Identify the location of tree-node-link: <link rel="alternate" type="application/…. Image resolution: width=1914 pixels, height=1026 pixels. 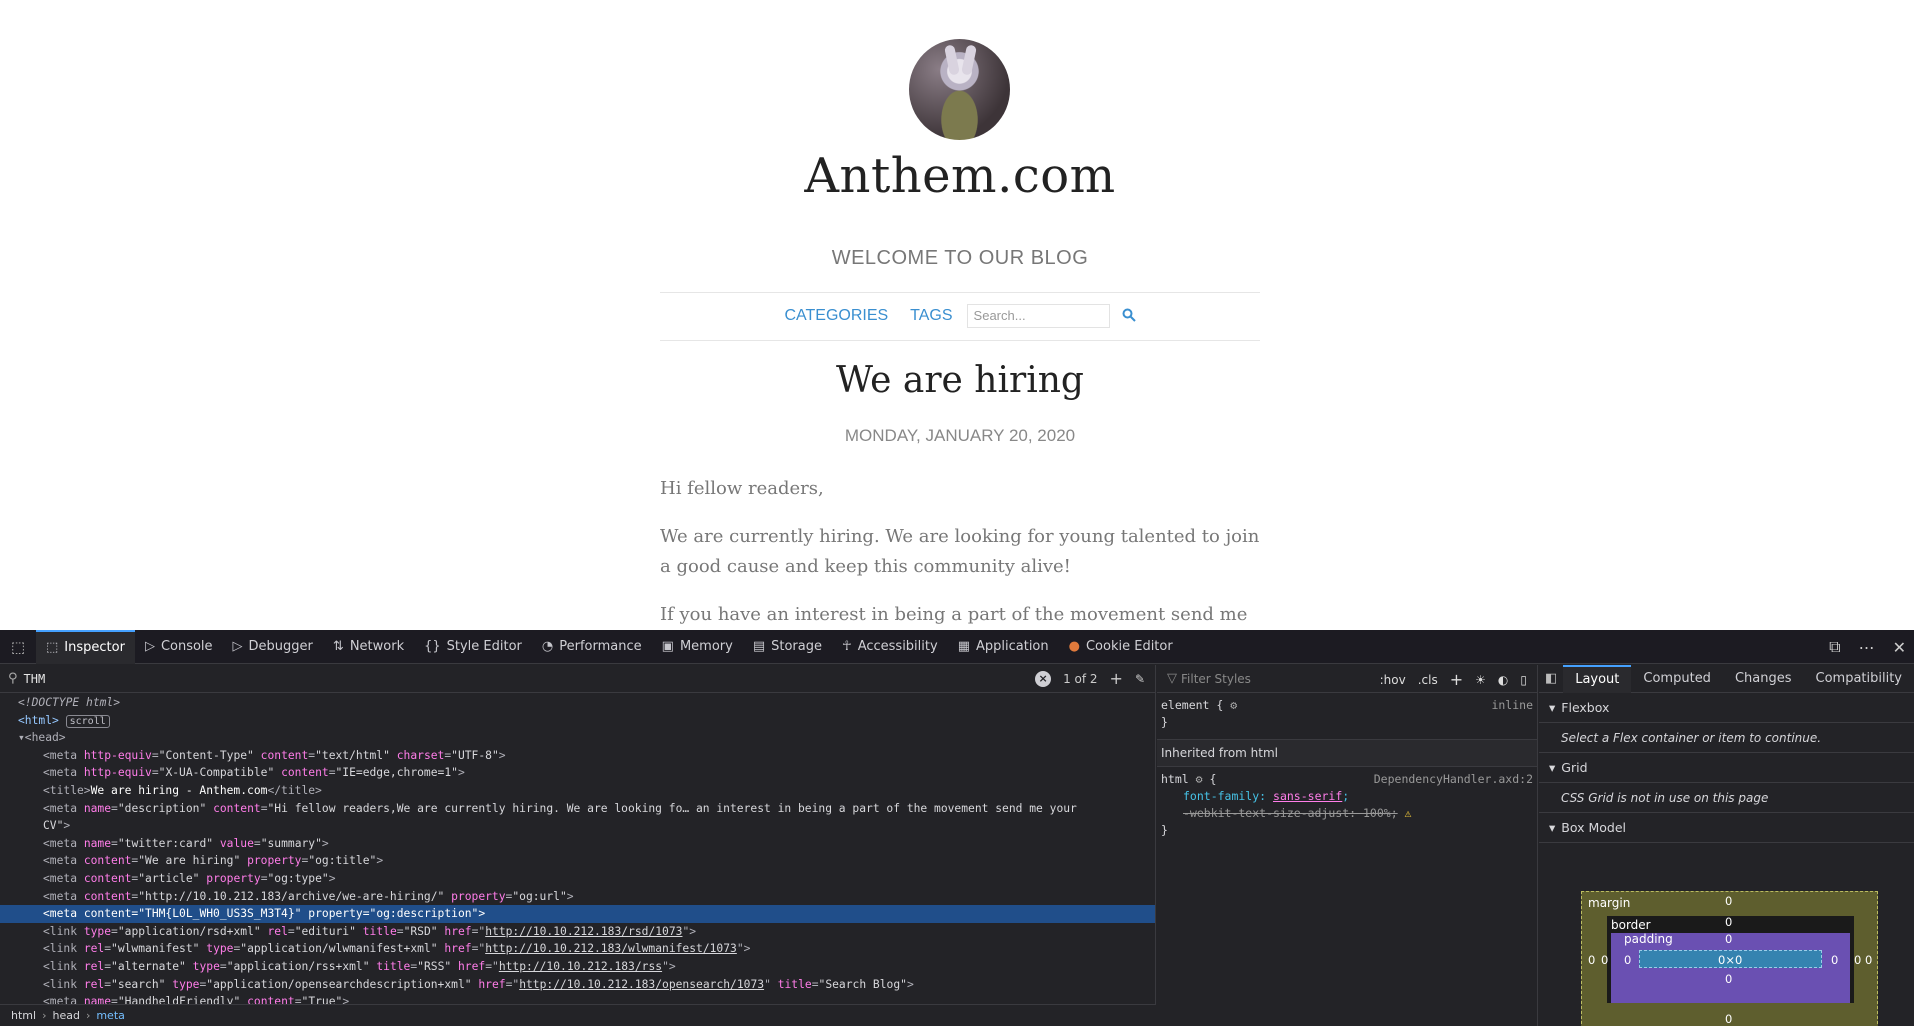
(577, 967).